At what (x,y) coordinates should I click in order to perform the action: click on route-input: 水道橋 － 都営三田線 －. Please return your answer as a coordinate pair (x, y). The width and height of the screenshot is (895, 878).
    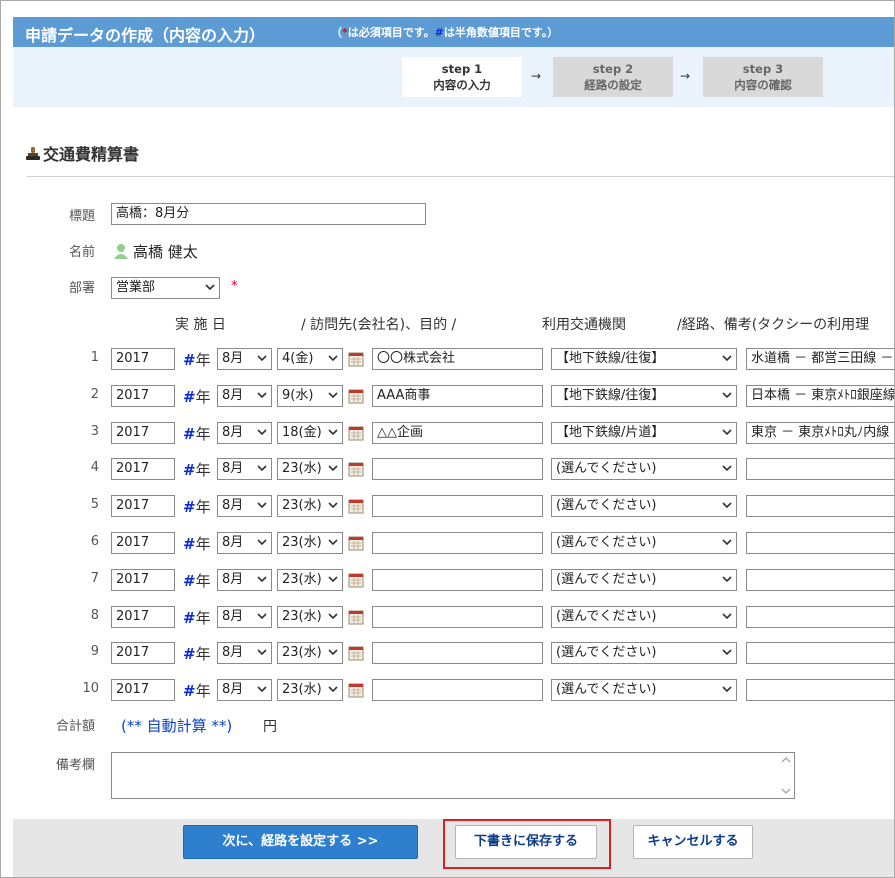
    Looking at the image, I should click on (820, 359).